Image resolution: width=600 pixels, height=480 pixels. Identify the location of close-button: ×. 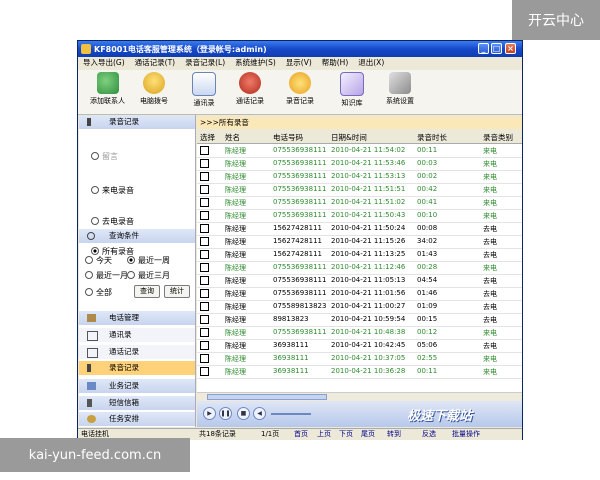
(510, 48).